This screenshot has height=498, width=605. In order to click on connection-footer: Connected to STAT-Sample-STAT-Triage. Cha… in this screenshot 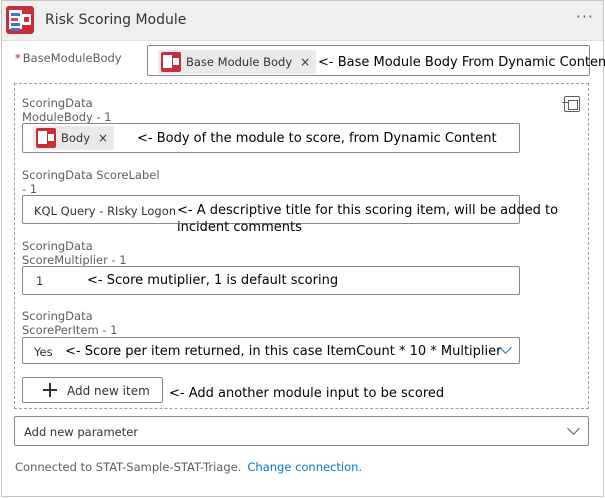, I will do `click(188, 467)`.